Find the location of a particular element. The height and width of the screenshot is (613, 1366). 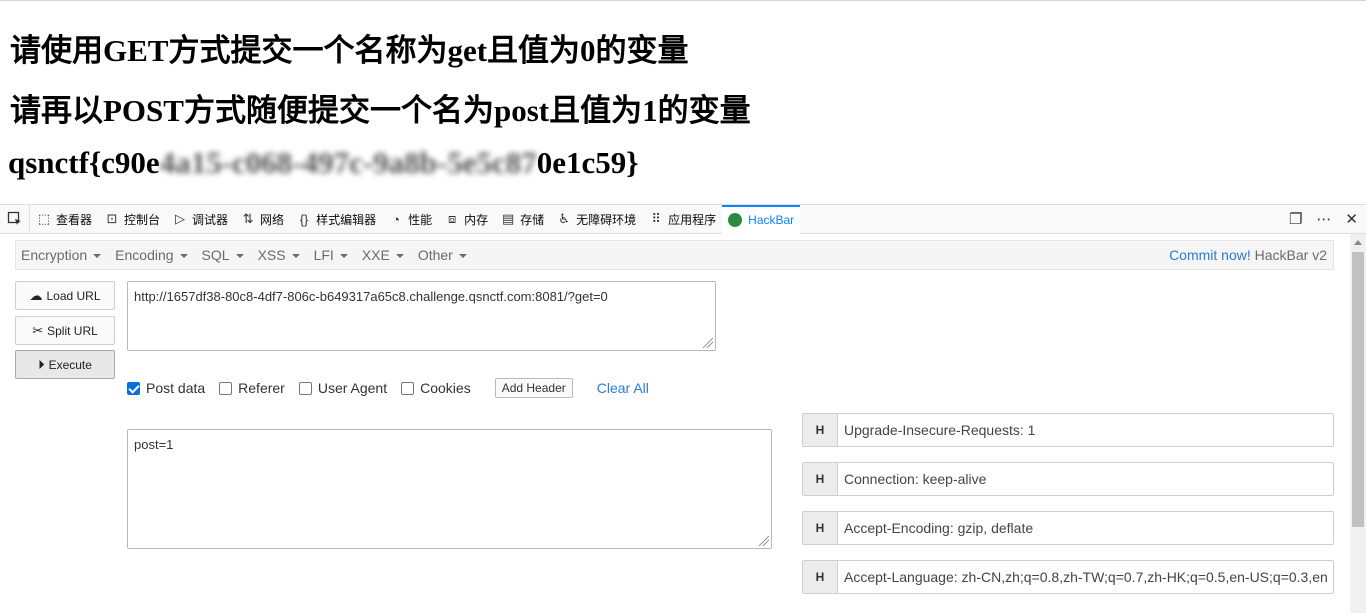

element-picker-icon is located at coordinates (15, 219).